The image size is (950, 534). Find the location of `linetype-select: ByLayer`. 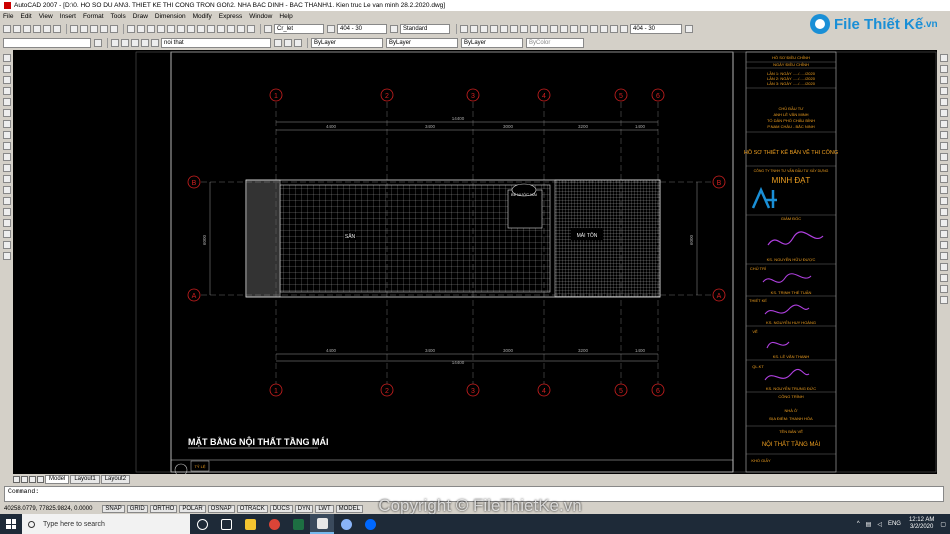

linetype-select: ByLayer is located at coordinates (422, 42).